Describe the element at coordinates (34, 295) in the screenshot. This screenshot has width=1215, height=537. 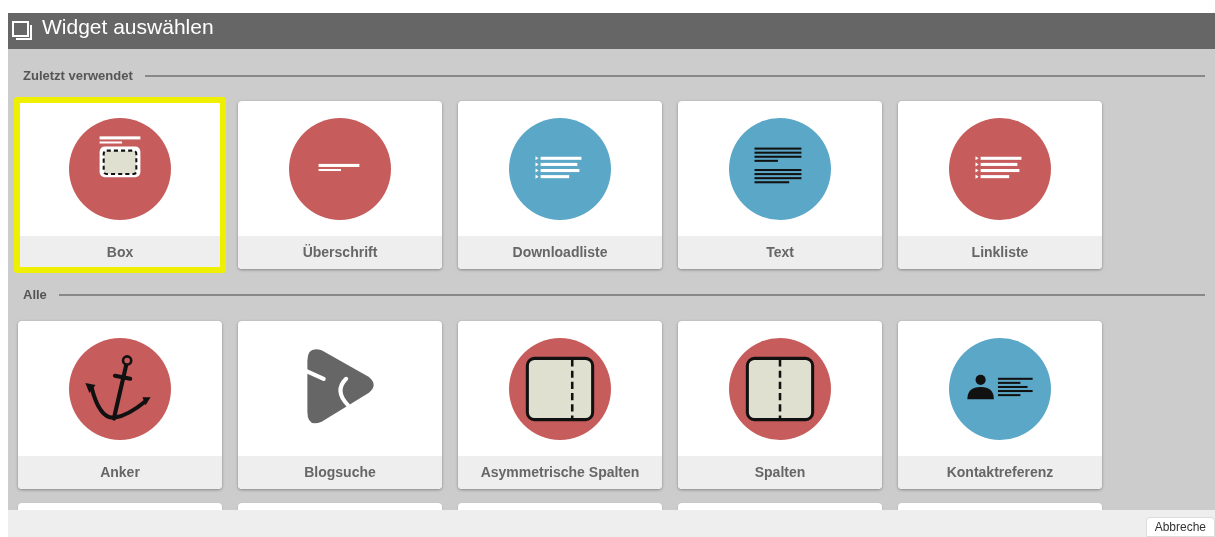
I see `section-heading: Alle` at that location.